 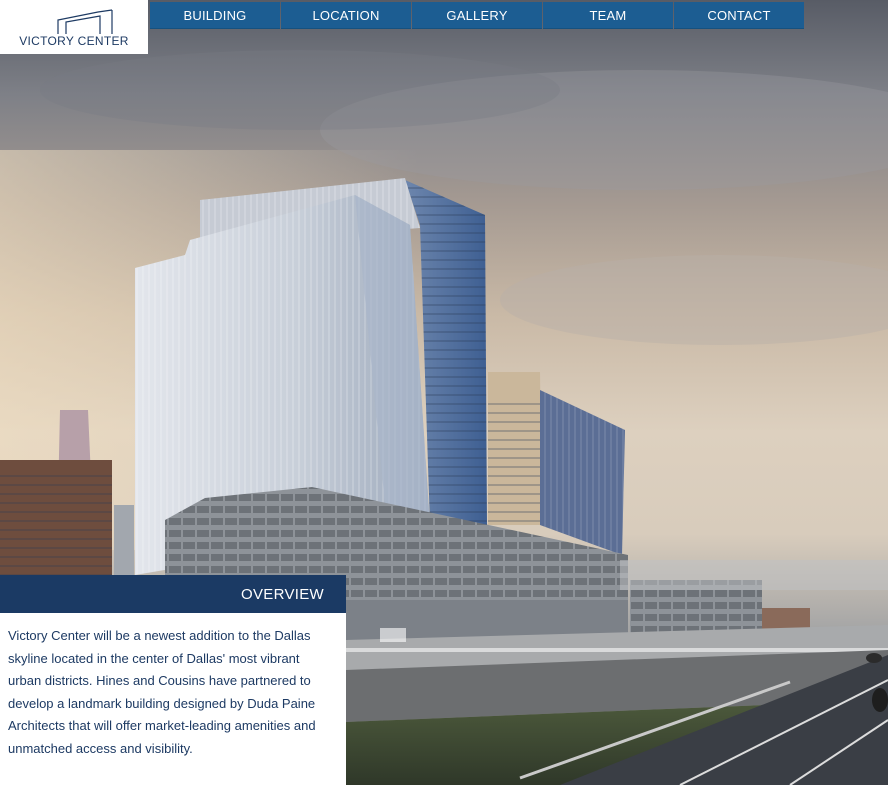 I want to click on nav-location: LOCATION, so click(x=346, y=15).